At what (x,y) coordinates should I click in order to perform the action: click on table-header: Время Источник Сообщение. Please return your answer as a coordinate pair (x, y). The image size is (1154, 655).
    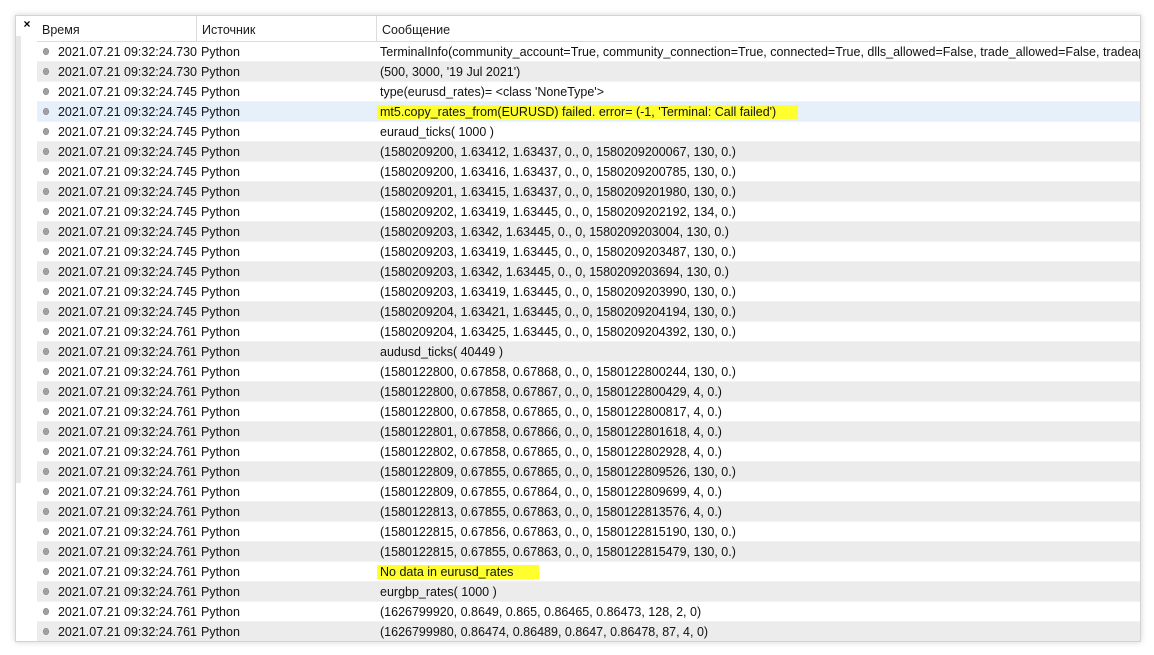
    Looking at the image, I should click on (588, 29).